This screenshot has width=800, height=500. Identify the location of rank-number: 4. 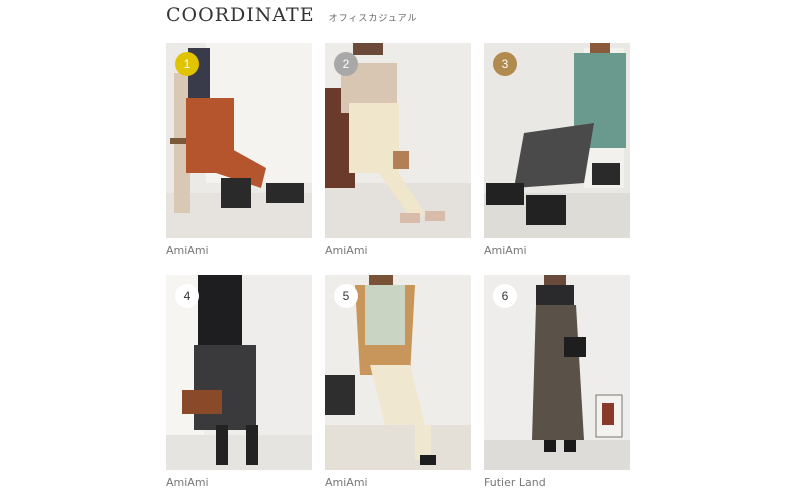
(187, 296).